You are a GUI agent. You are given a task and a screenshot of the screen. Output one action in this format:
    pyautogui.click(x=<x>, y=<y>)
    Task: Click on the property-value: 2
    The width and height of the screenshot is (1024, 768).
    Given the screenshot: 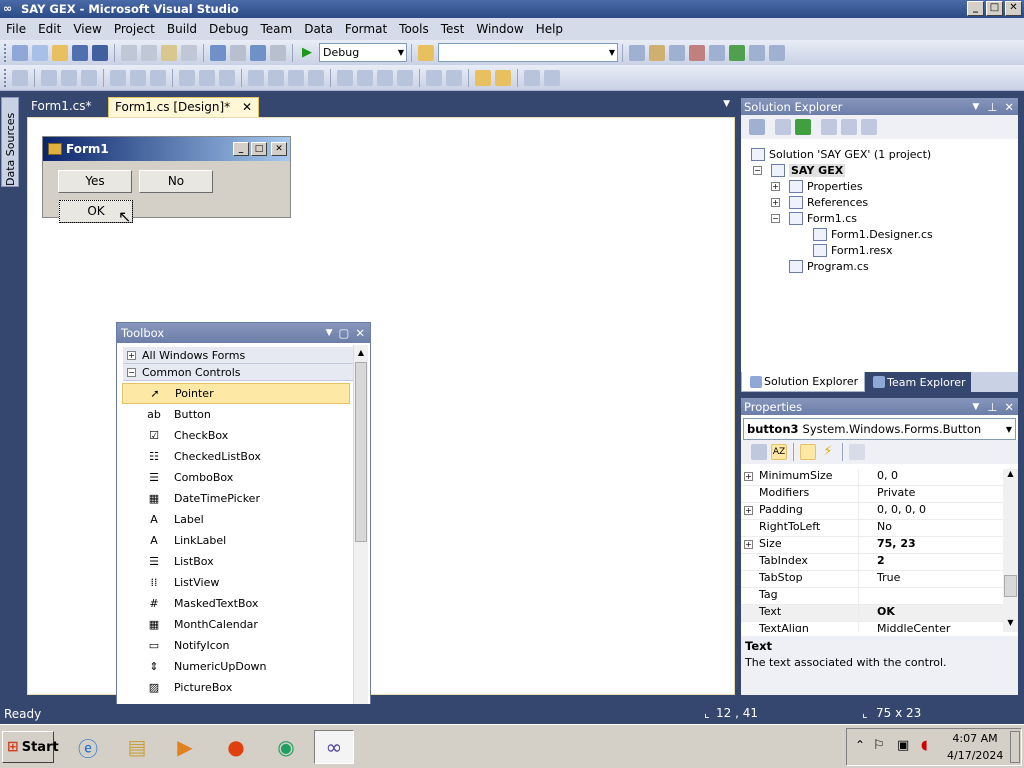 What is the action you would take?
    pyautogui.click(x=872, y=562)
    